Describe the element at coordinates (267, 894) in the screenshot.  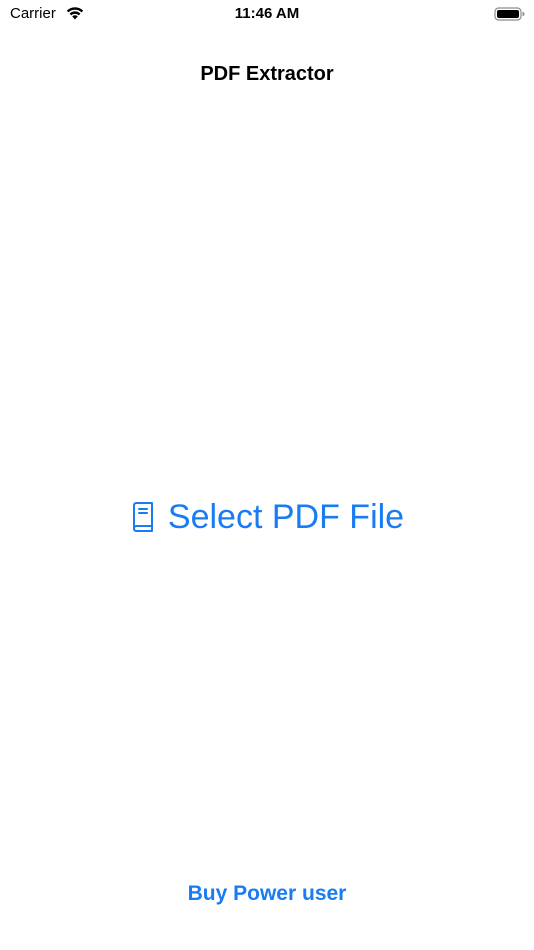
I see `buy-power-user-button: Buy Power user` at that location.